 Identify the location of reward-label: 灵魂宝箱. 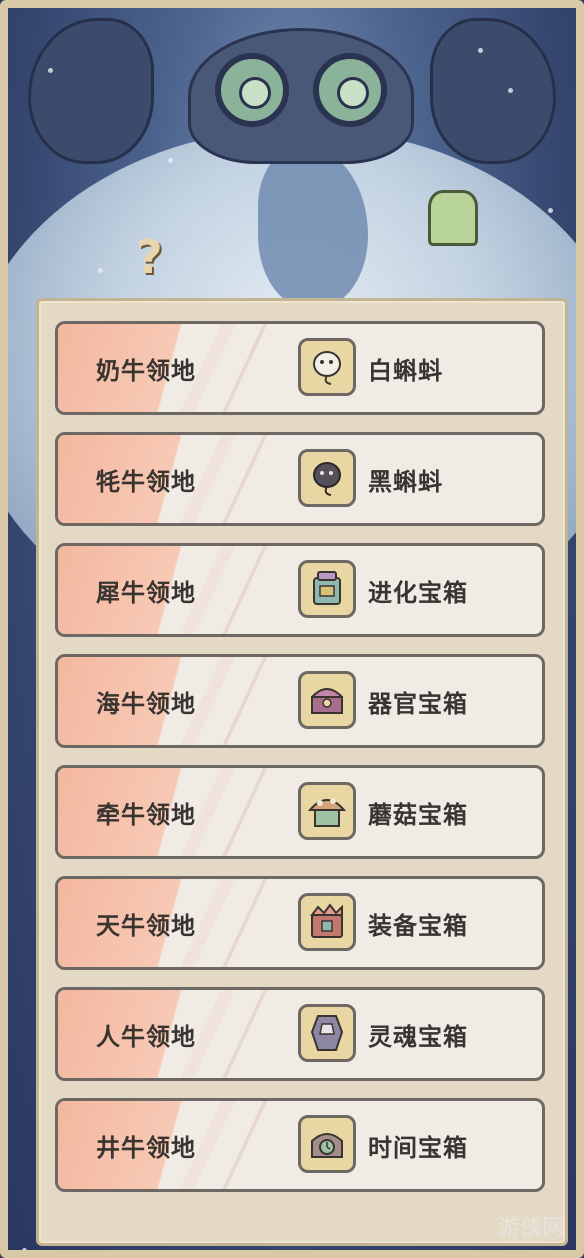
(418, 1036).